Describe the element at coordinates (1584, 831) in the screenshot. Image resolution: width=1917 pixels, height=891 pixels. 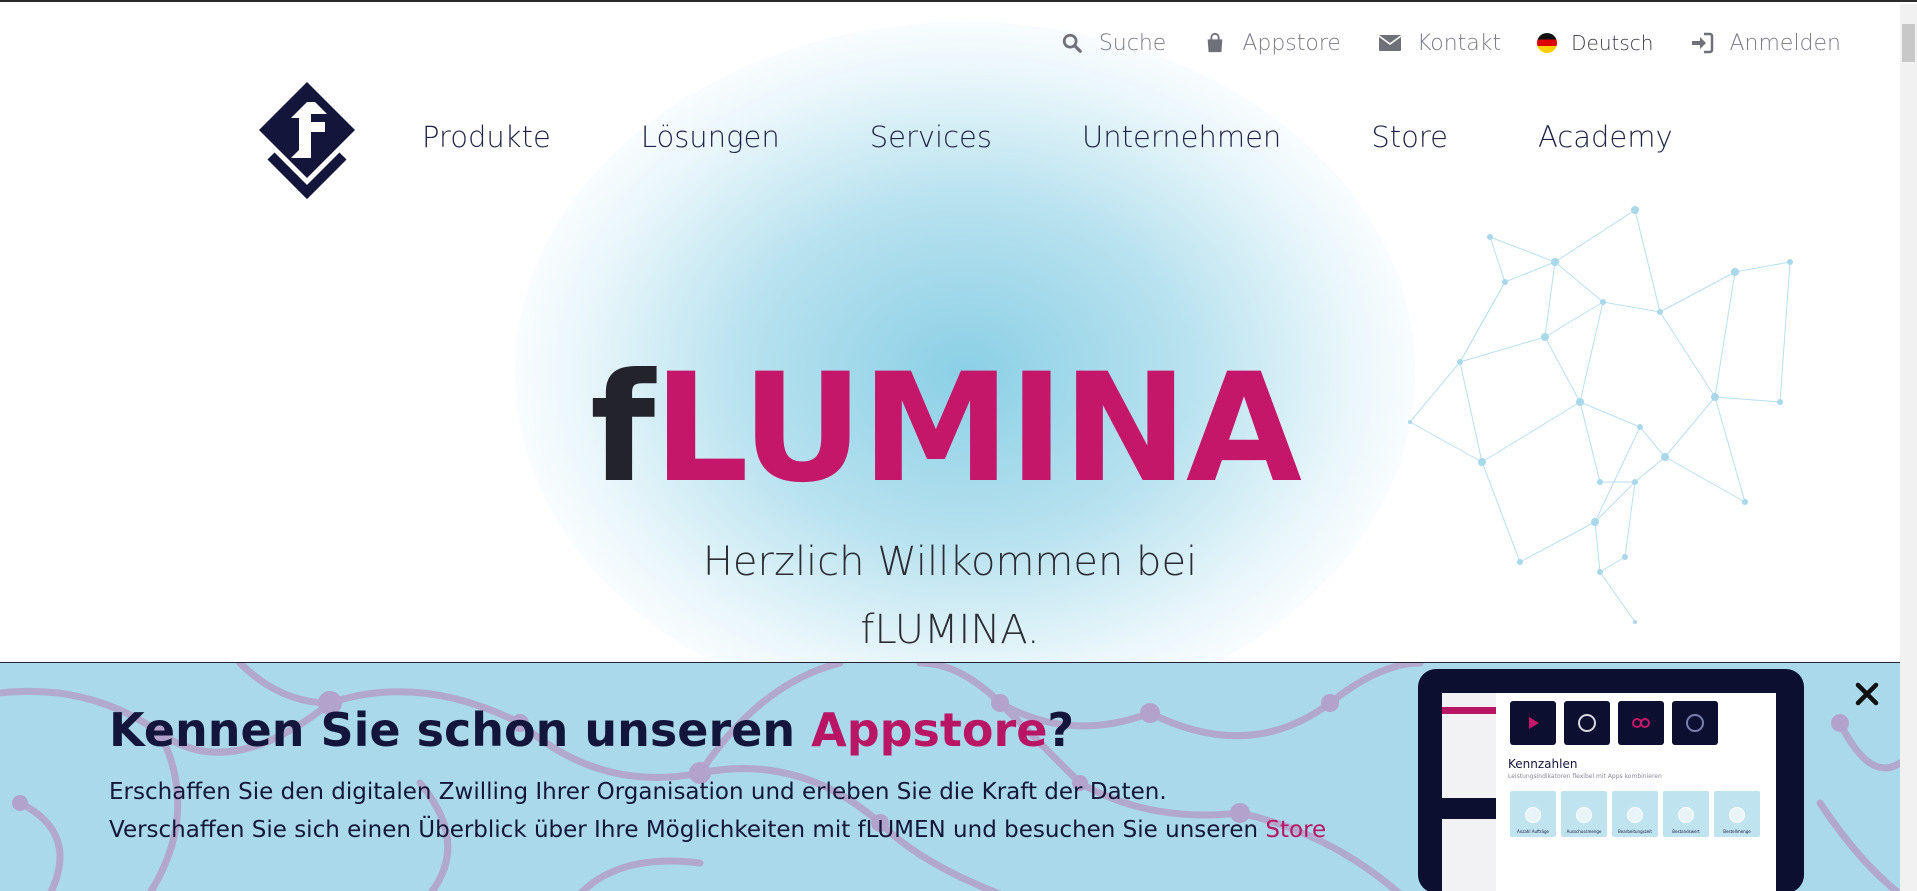
I see `kpi-label: Ausschussmenge` at that location.